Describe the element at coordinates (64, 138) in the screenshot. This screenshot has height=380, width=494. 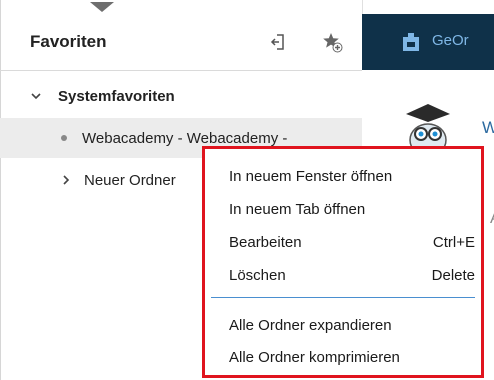
I see `bullet-icon` at that location.